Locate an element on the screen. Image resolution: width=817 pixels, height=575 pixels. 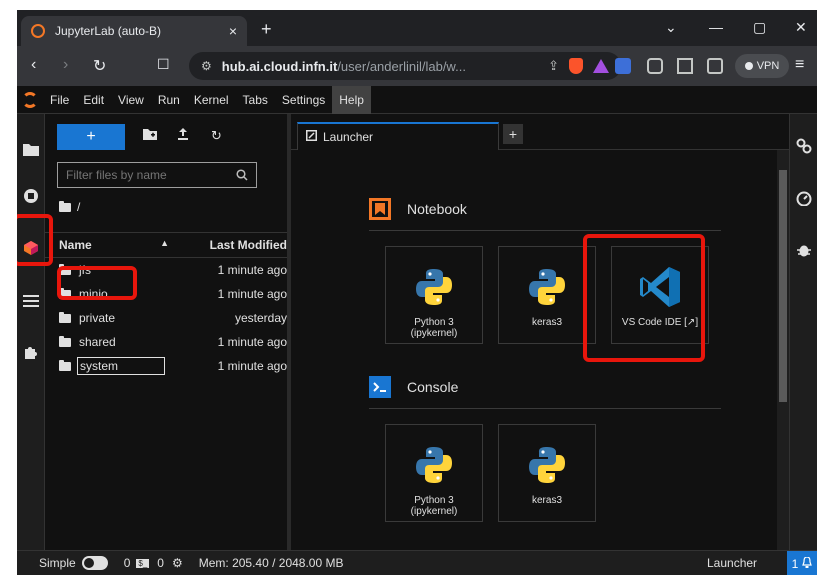
menu-edit: Edit is located at coordinates (93, 100).